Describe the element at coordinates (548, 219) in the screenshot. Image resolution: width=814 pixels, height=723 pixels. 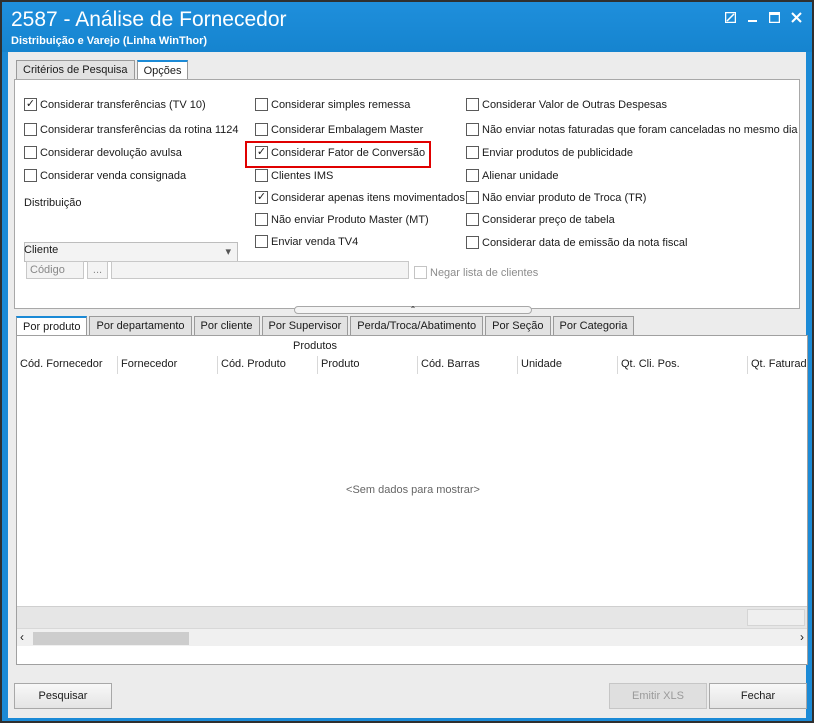
I see `checkbox-label: Considerar preço de tabela` at that location.